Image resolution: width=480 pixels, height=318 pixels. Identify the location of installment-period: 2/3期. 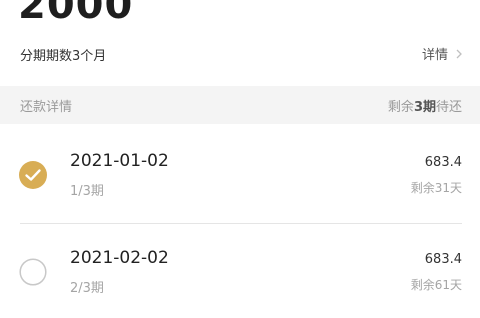
(87, 288).